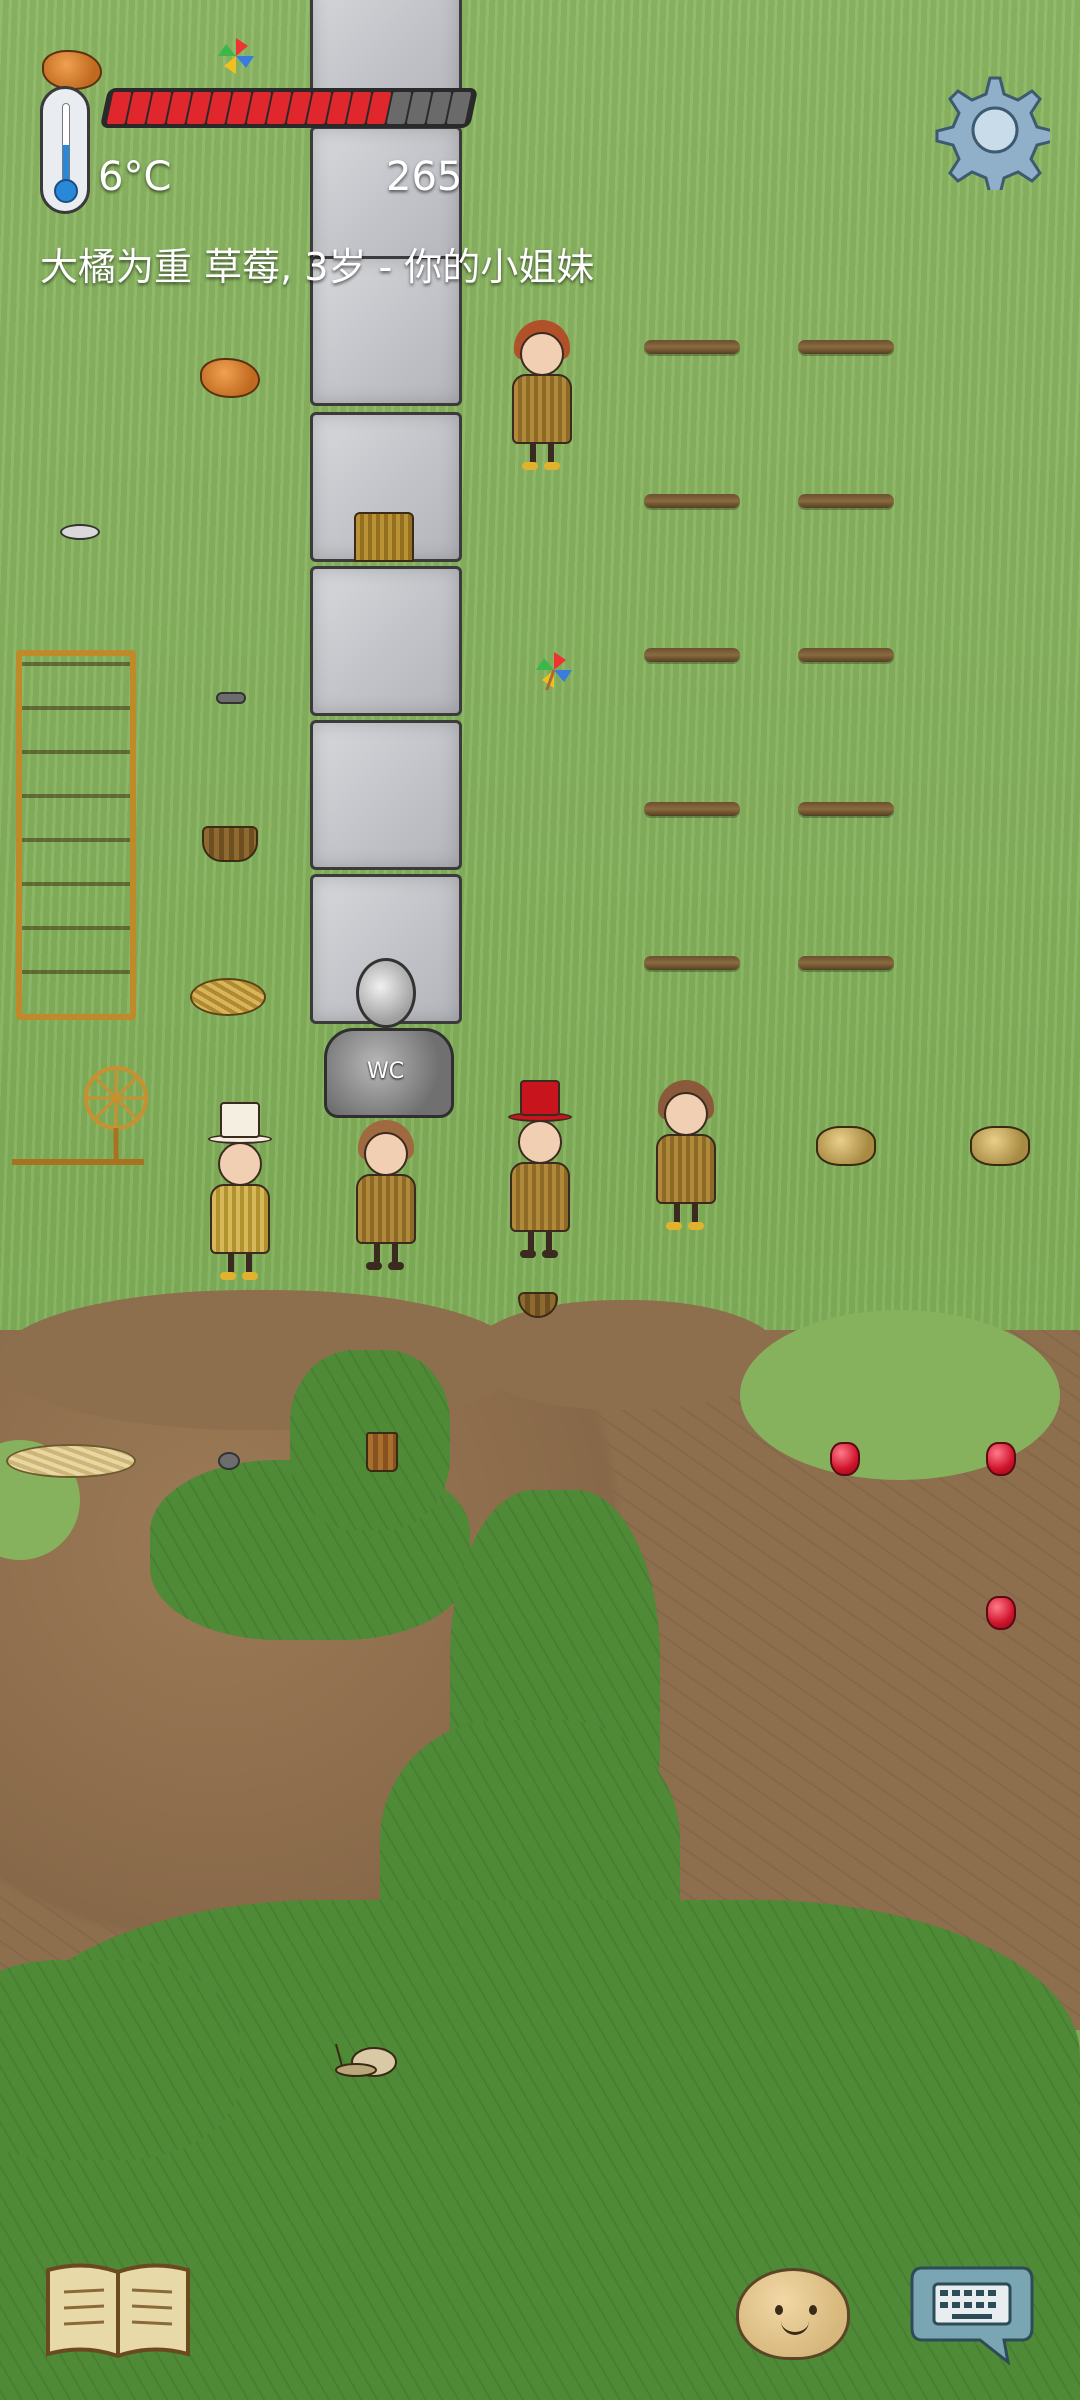  Describe the element at coordinates (317, 267) in the screenshot. I see `player-info: 大橘为重 草莓, 3岁 - 你的小姐妹` at that location.